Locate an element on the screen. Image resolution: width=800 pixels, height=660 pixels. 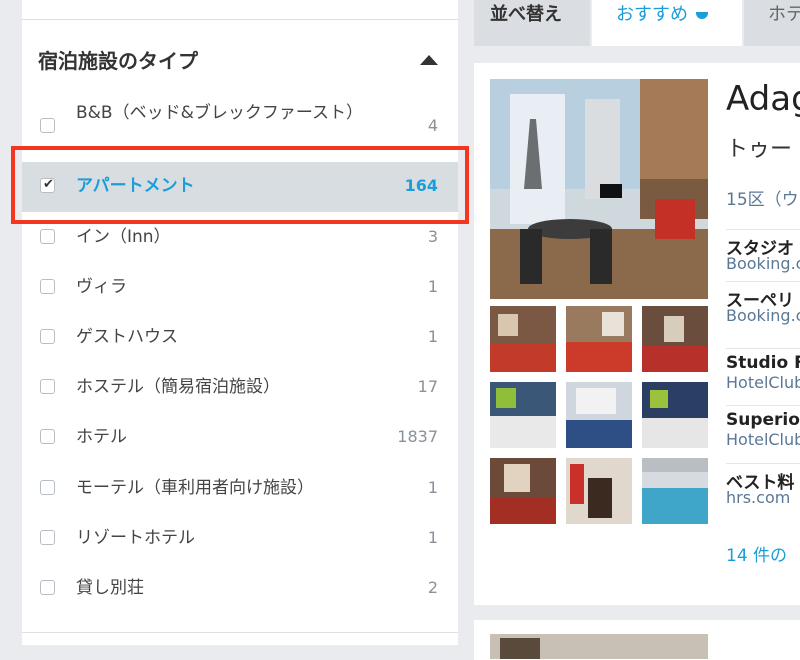
deal-row: スーペリ Booking.c is located at coordinates (763, 303).